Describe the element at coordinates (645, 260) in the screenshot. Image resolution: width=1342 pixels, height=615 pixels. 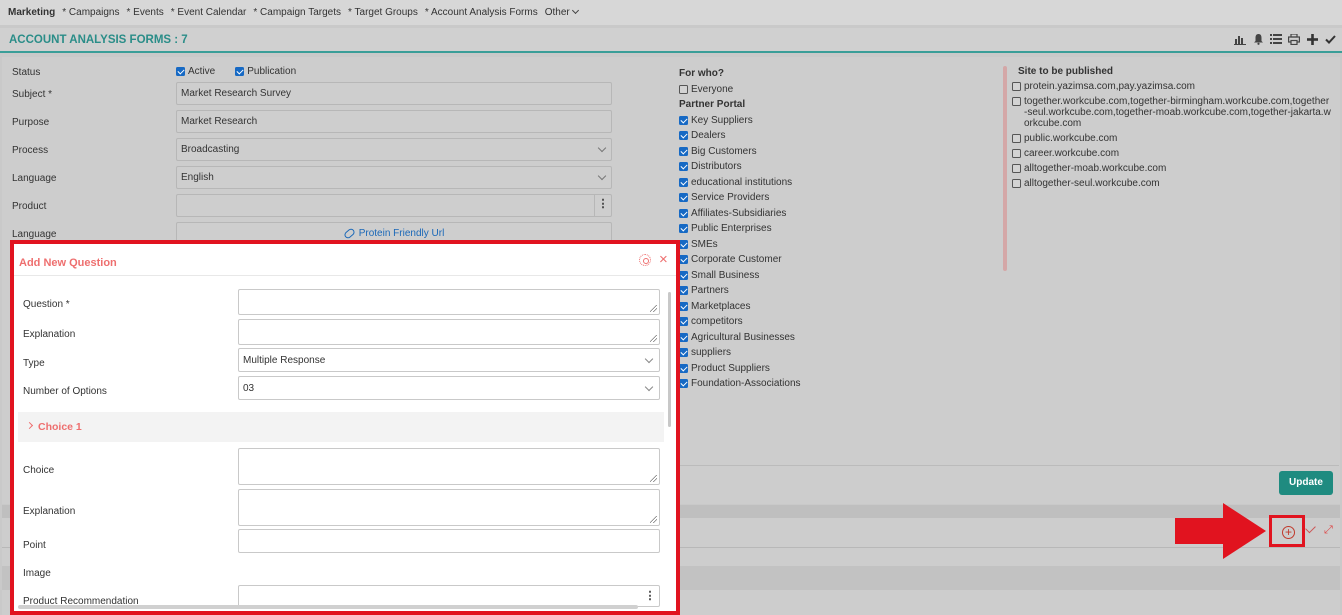
I see `gear-icon` at that location.